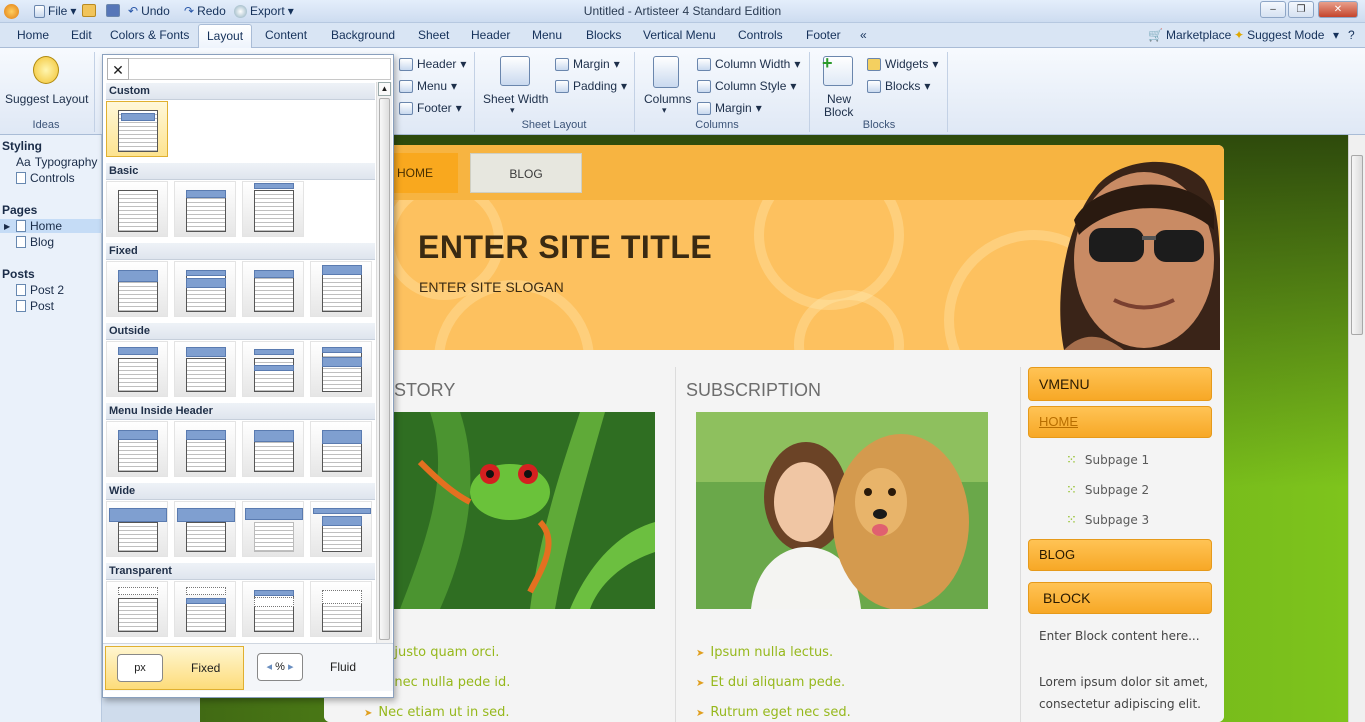 This screenshot has height=722, width=1365. What do you see at coordinates (547, 35) in the screenshot?
I see `tab-menu: Menu` at bounding box center [547, 35].